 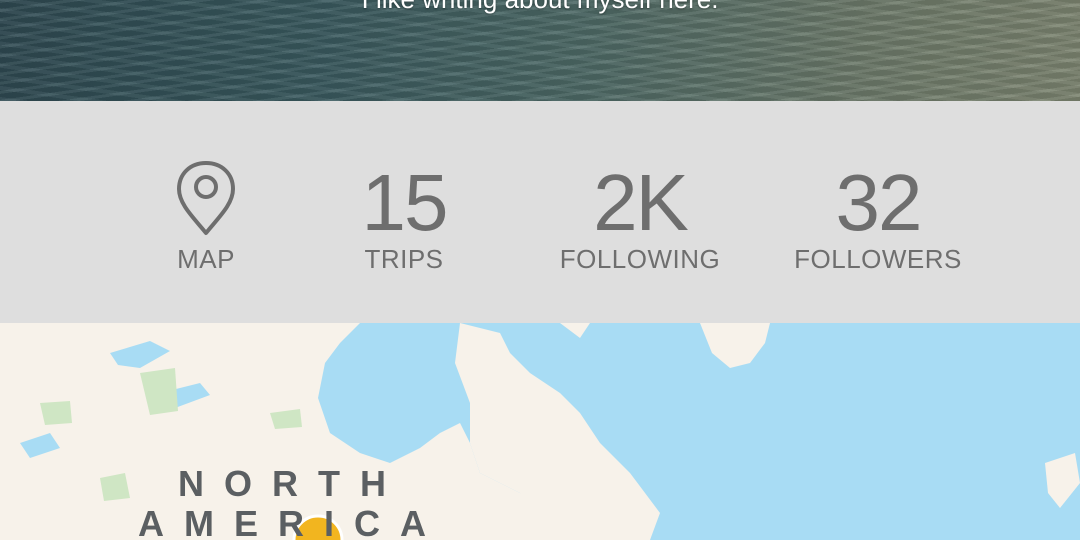 I want to click on following-count: 2K, so click(x=641, y=202).